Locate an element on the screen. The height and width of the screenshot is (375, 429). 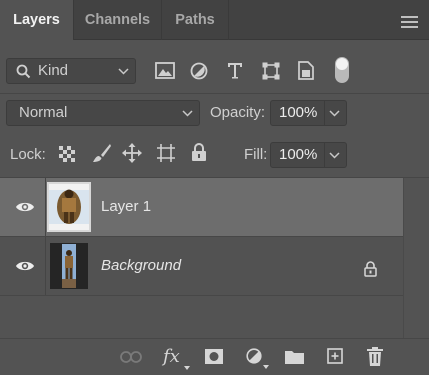
blend-mode-value: Normal is located at coordinates (43, 112).